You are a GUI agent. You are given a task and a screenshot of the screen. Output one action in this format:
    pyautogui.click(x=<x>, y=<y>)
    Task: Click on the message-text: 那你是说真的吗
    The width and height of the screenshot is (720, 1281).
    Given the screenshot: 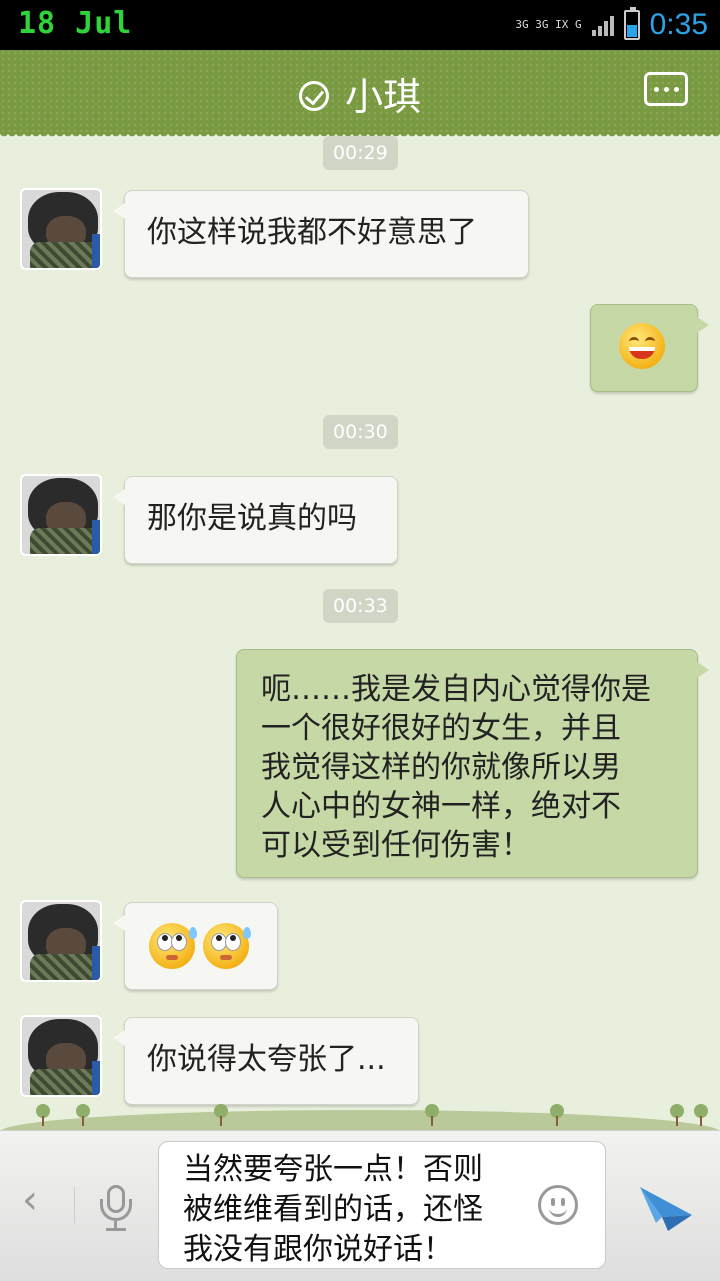 What is the action you would take?
    pyautogui.click(x=252, y=518)
    